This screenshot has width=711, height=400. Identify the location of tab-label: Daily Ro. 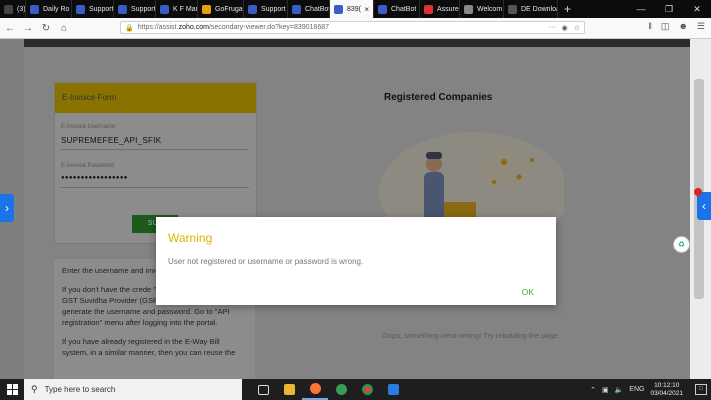
(56, 9).